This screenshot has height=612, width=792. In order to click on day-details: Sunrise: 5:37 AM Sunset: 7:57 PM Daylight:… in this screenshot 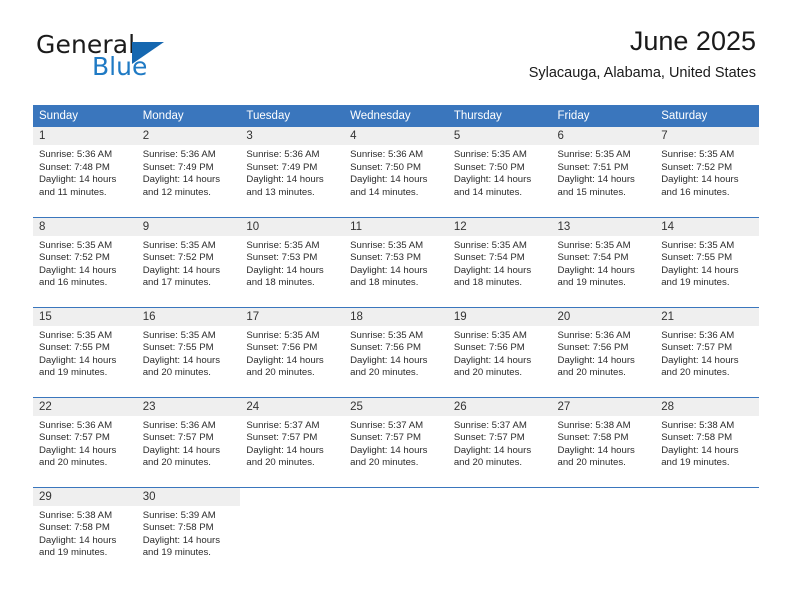, I will do `click(500, 443)`.